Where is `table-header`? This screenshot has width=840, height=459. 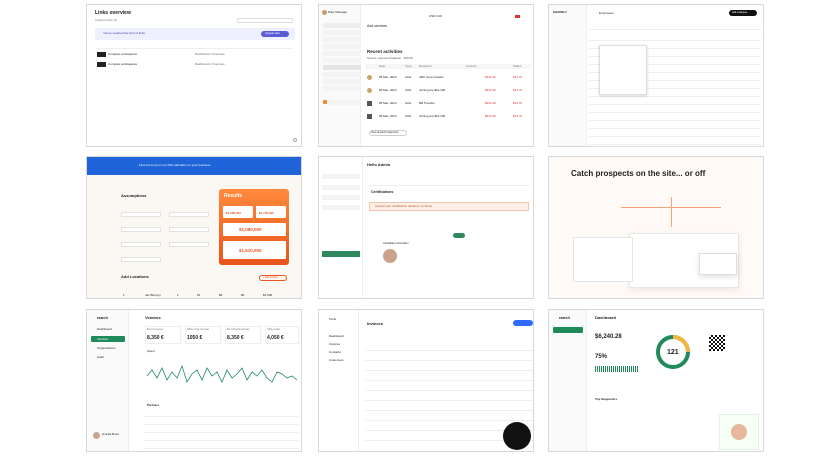 table-header is located at coordinates (448, 66).